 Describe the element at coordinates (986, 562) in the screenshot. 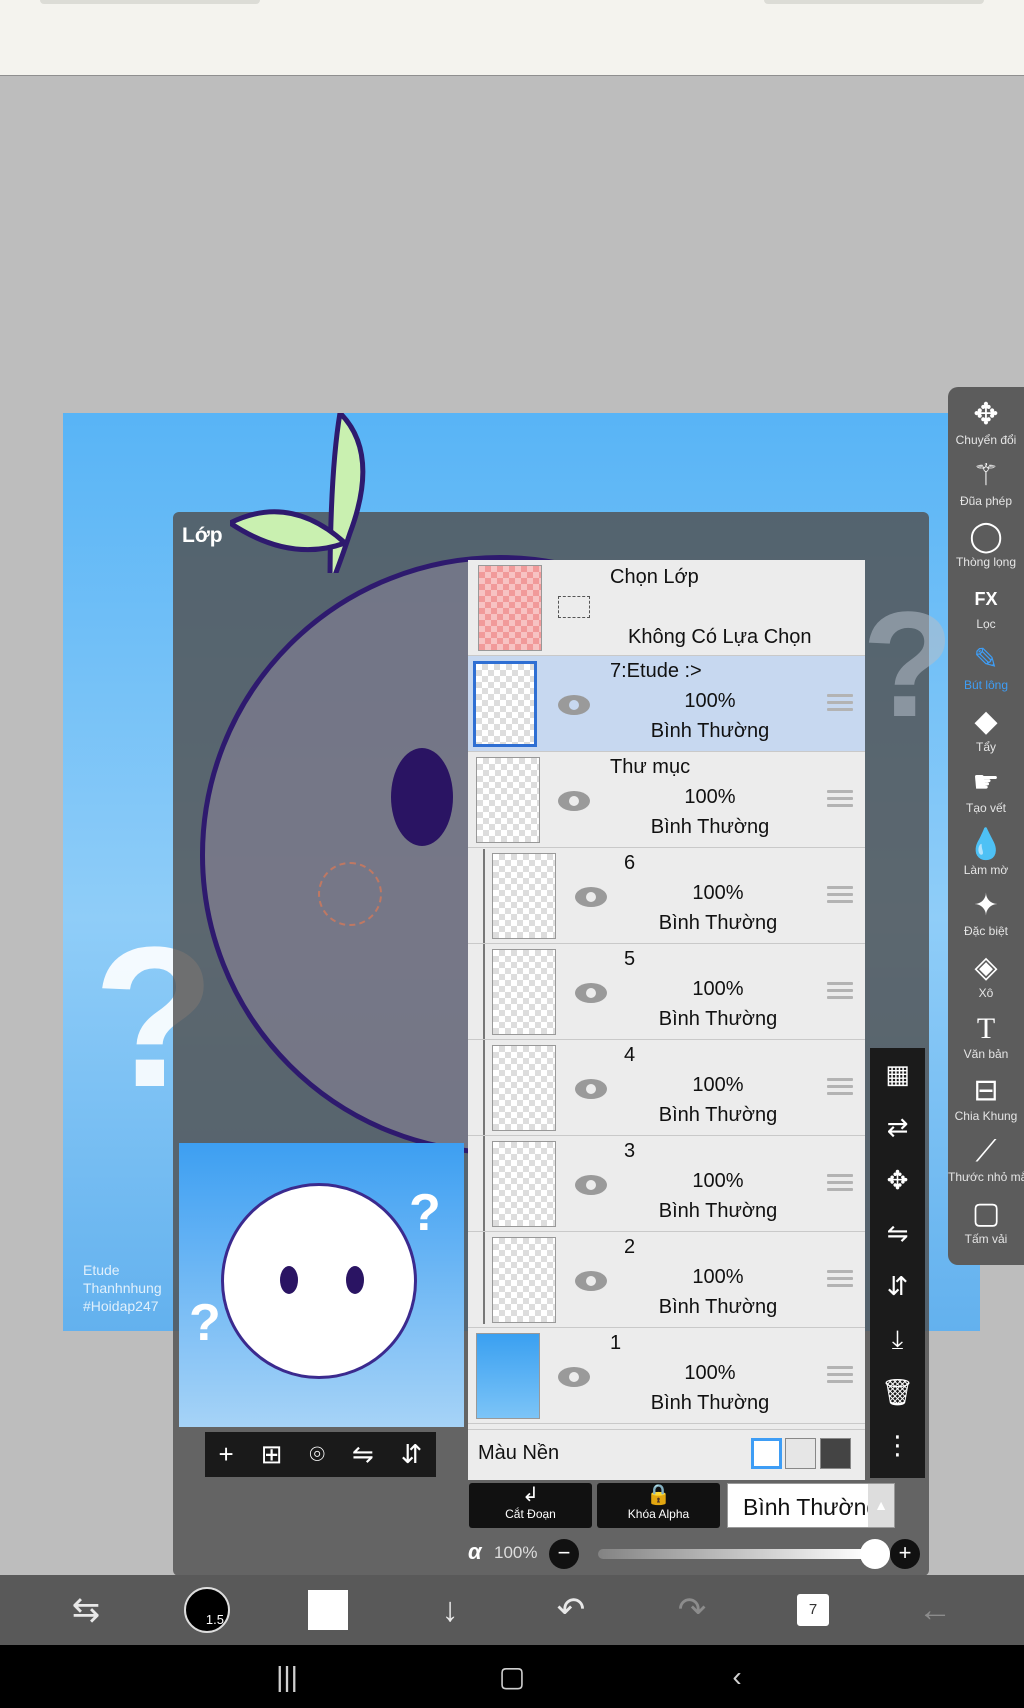

I see `tool-label: Thòng lọng` at that location.